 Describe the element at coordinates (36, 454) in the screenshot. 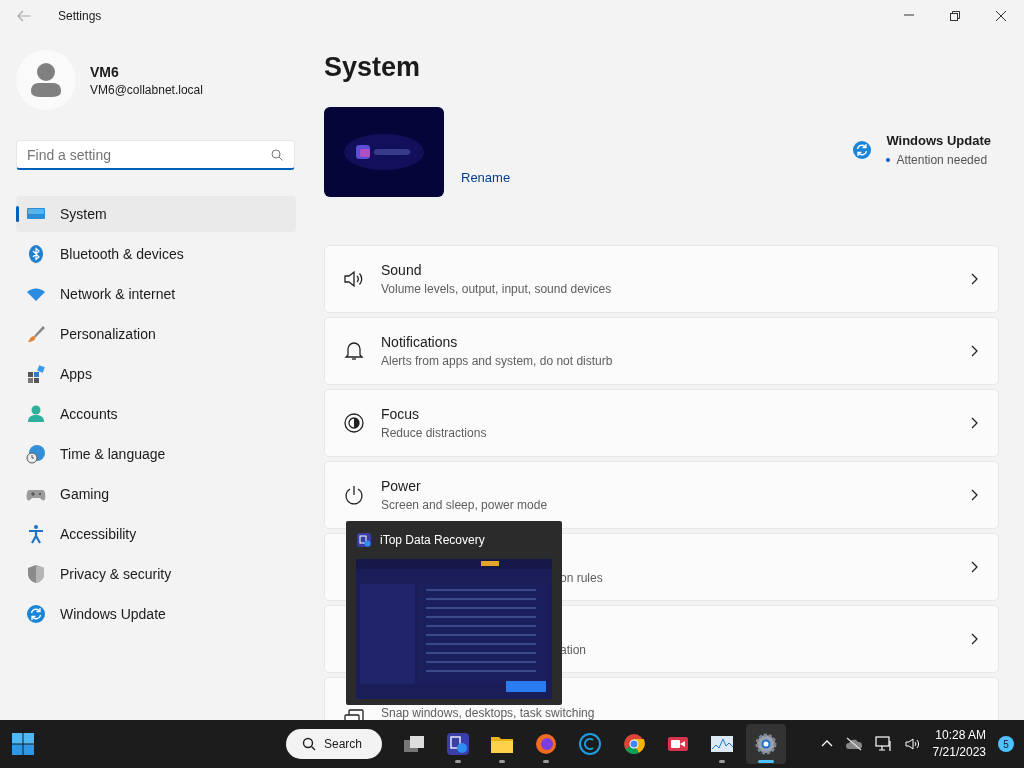

I see `globe-clock-icon` at that location.